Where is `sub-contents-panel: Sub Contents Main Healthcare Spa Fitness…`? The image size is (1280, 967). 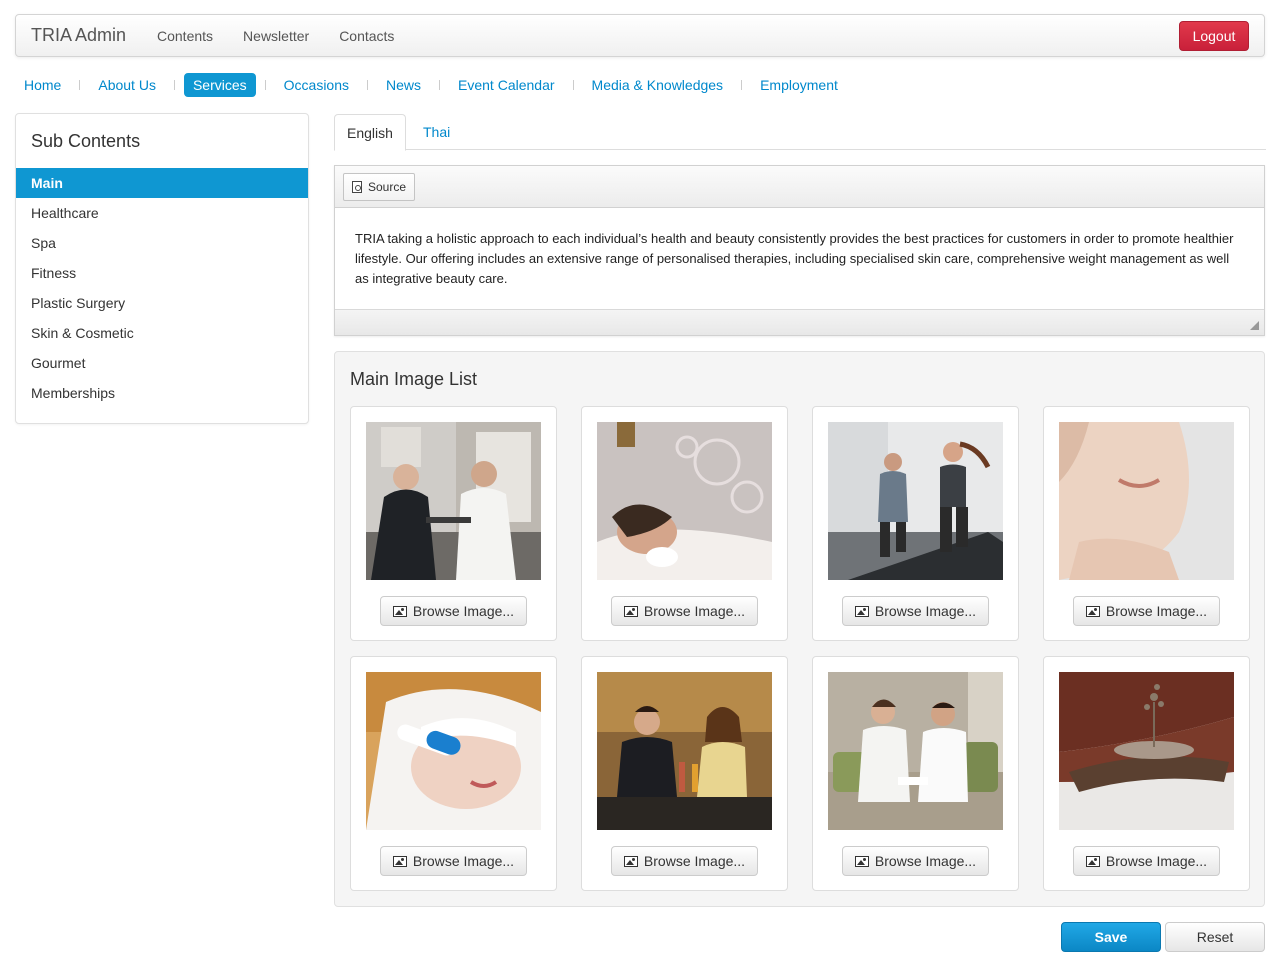 sub-contents-panel: Sub Contents Main Healthcare Spa Fitness… is located at coordinates (162, 268).